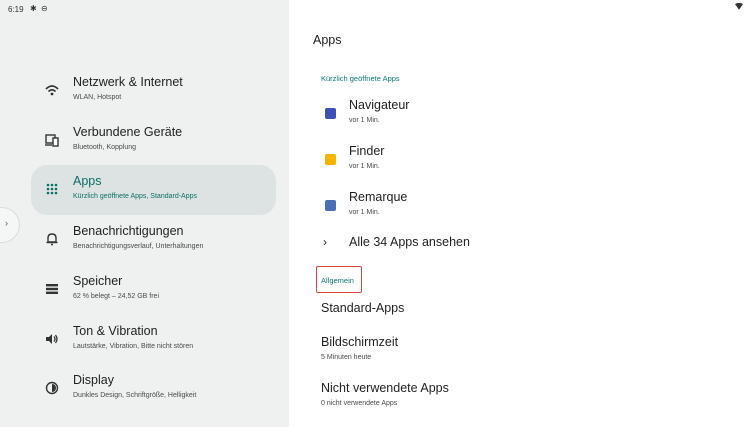  I want to click on sidebar-item-sublabel: Bluetooth, Kopplung, so click(105, 147).